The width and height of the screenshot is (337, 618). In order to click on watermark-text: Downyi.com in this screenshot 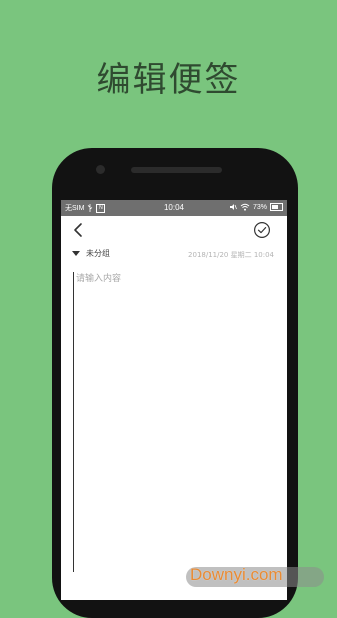, I will do `click(236, 574)`.